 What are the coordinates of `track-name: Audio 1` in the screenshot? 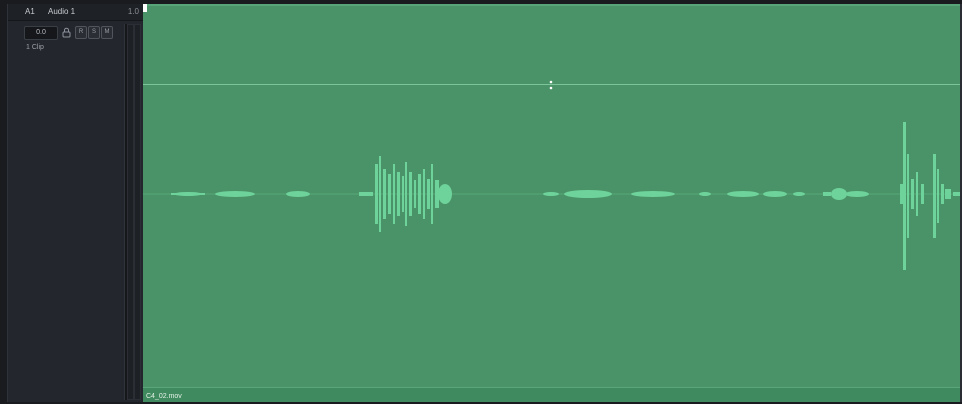 It's located at (61, 11).